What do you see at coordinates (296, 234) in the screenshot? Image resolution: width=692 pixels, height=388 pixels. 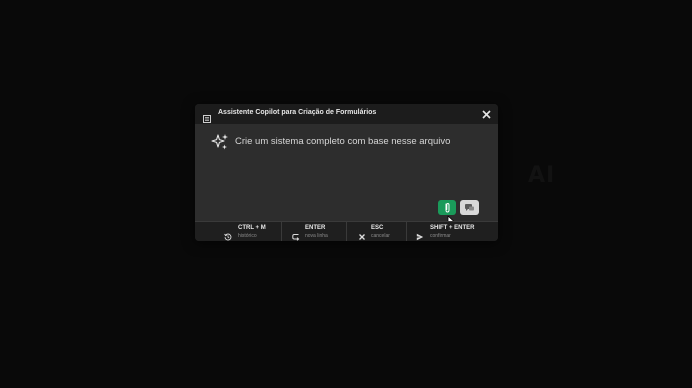 I see `newline-icon` at bounding box center [296, 234].